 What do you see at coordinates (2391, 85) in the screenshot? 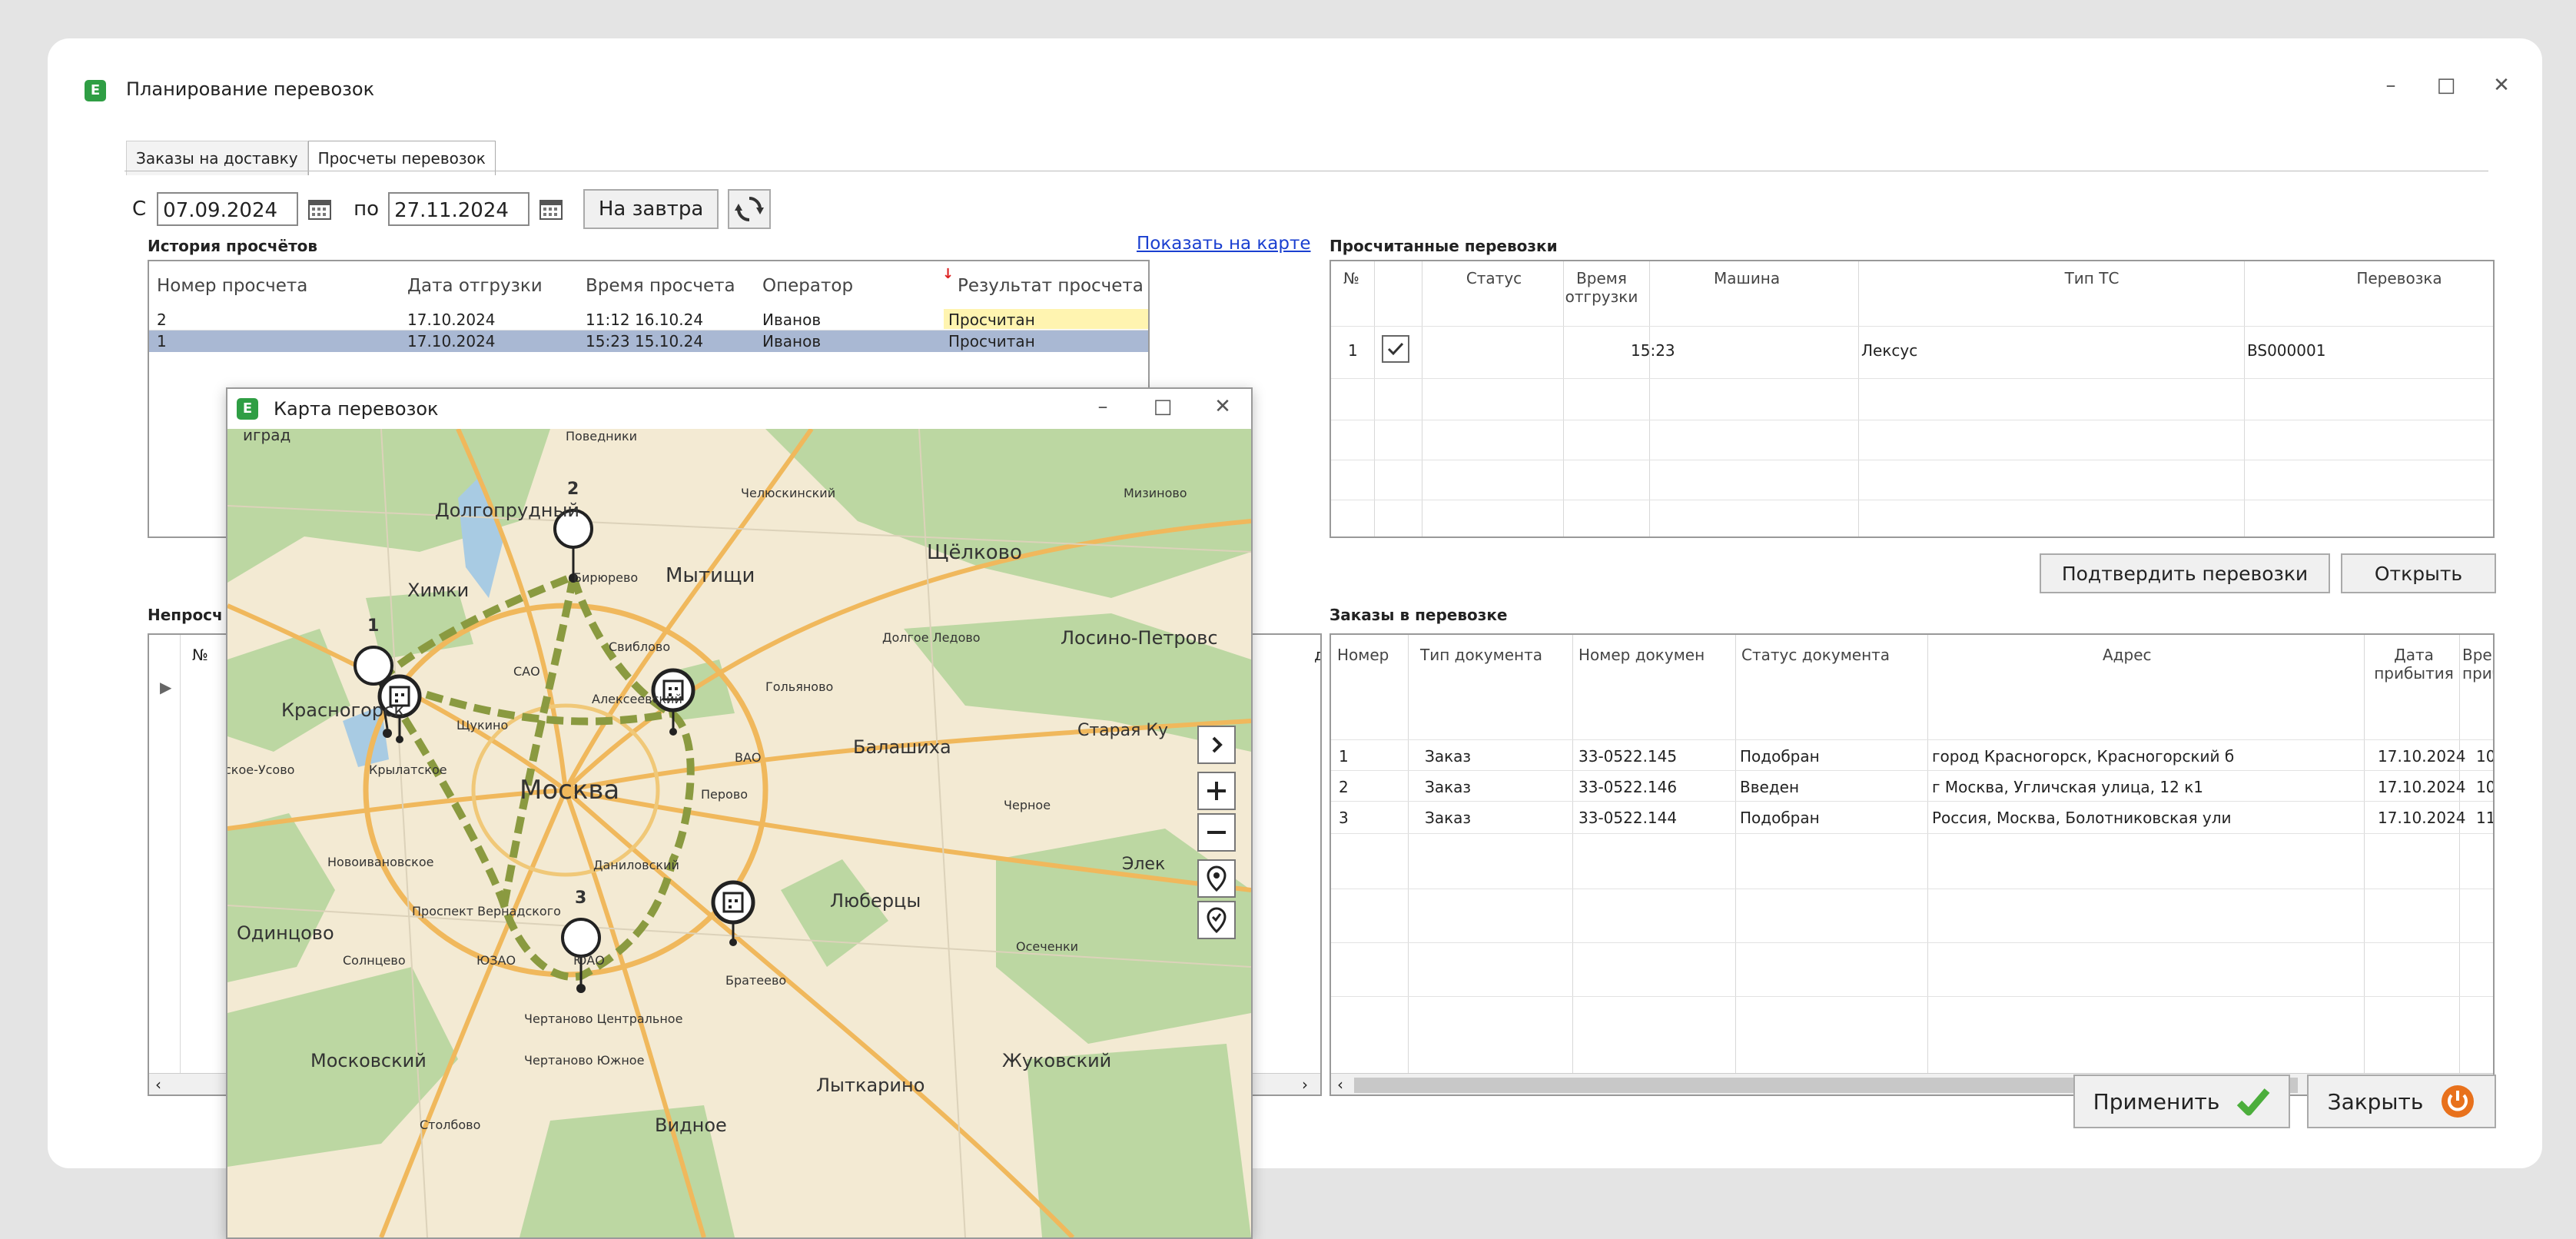
I see `minimize-button: –` at bounding box center [2391, 85].